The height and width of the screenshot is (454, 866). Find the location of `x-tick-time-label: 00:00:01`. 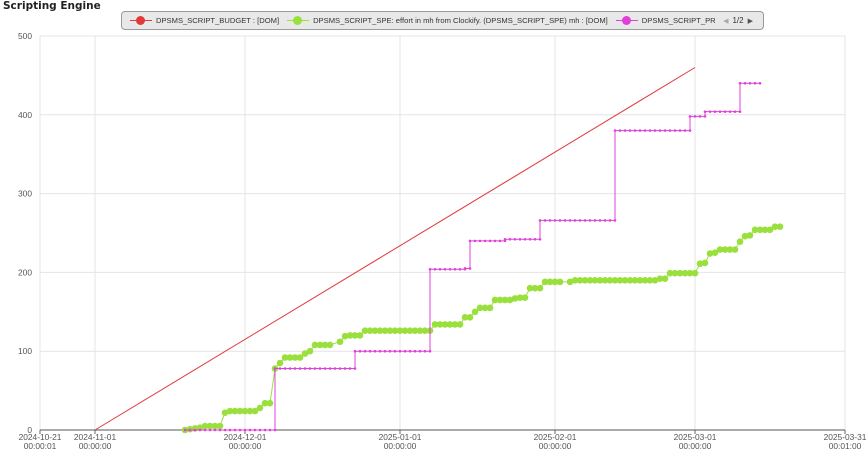

x-tick-time-label: 00:00:01 is located at coordinates (40, 446).